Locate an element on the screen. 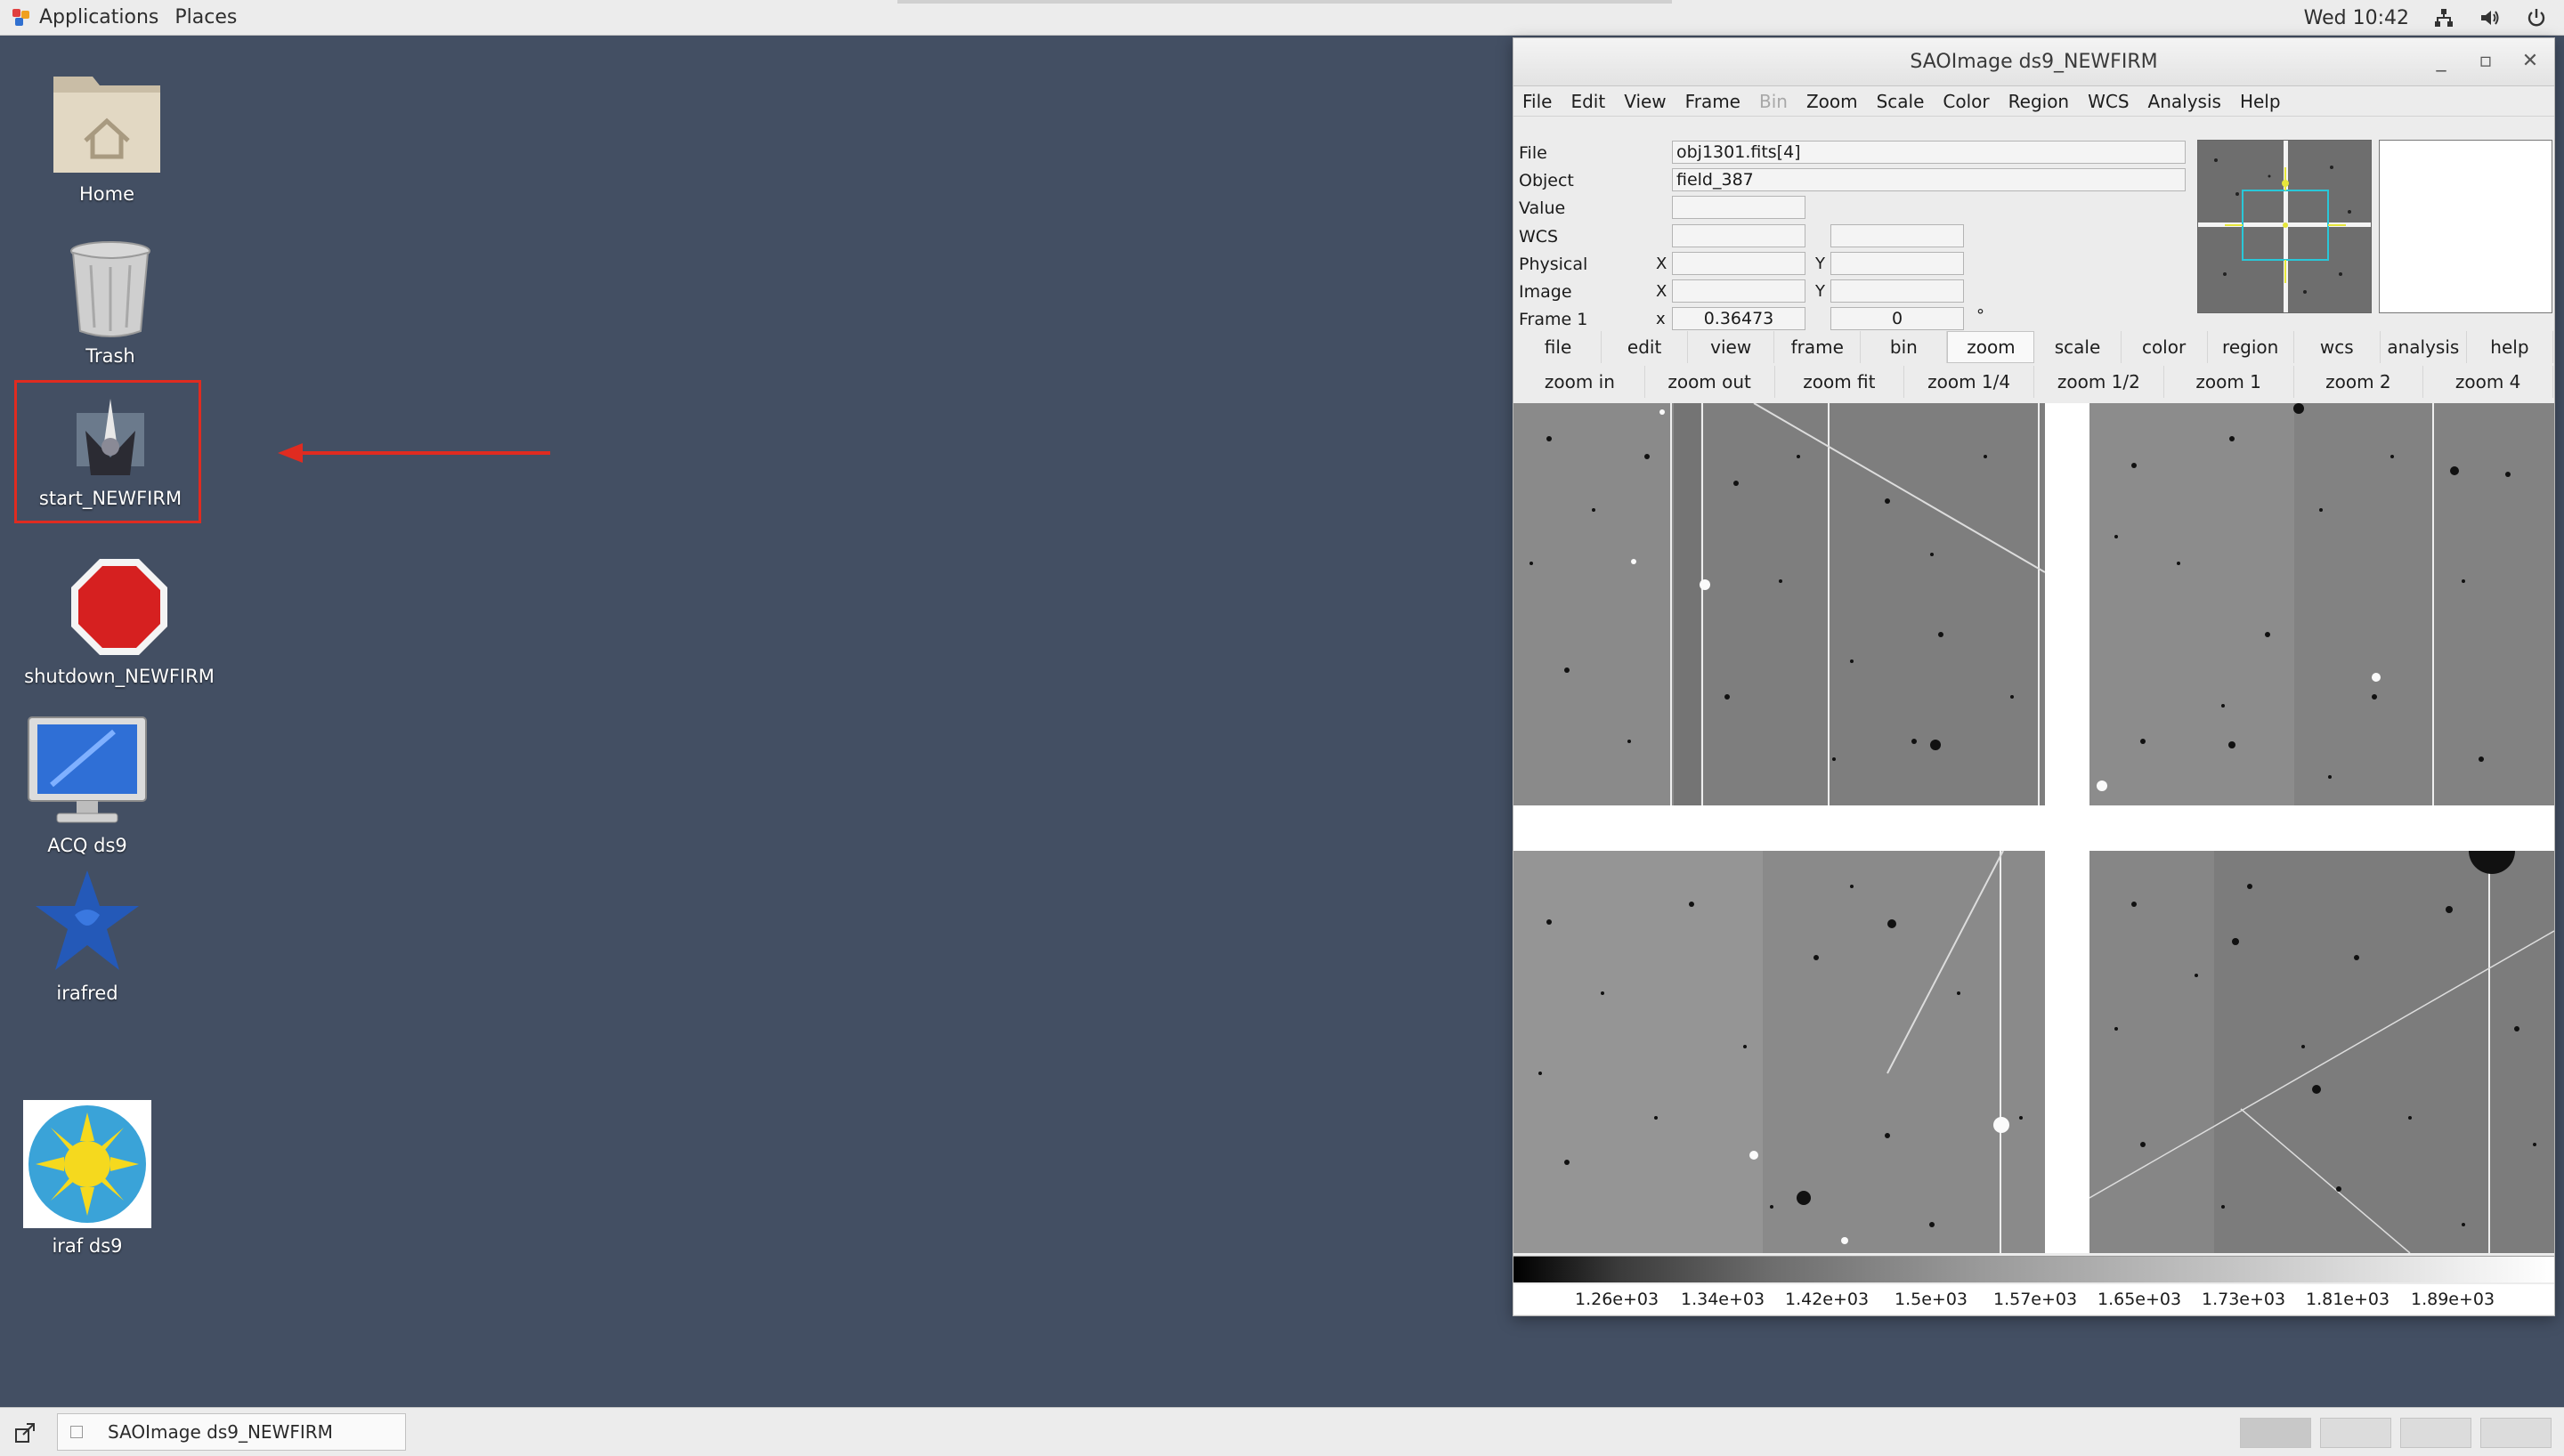 This screenshot has height=1456, width=2564. panner is located at coordinates (2284, 226).